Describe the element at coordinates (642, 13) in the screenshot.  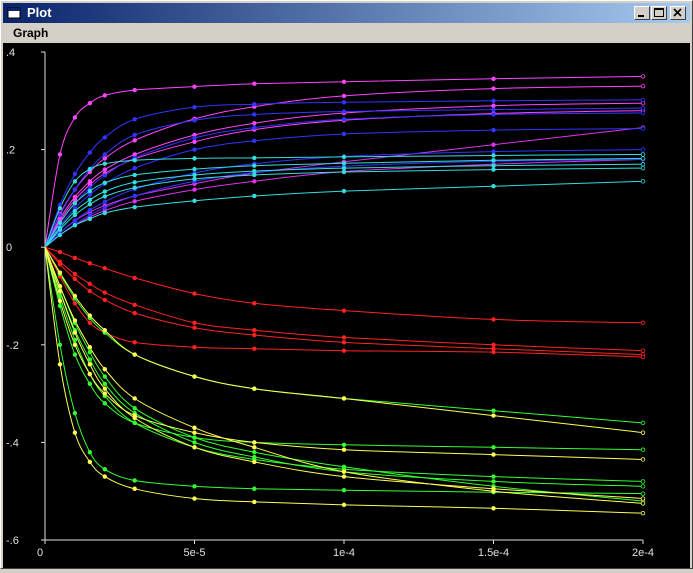
I see `minimize-button` at that location.